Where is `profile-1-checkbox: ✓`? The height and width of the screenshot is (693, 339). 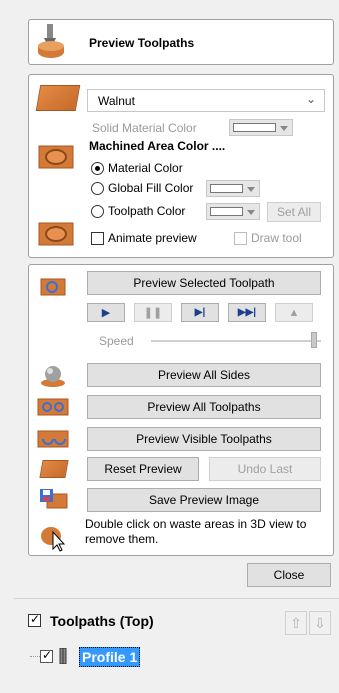 profile-1-checkbox: ✓ is located at coordinates (46, 655).